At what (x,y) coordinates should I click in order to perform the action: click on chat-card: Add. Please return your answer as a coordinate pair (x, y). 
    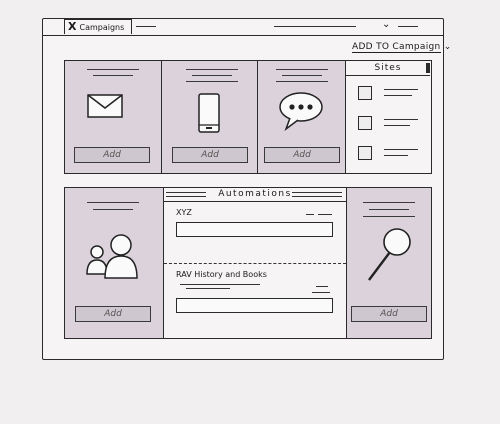
    Looking at the image, I should click on (302, 117).